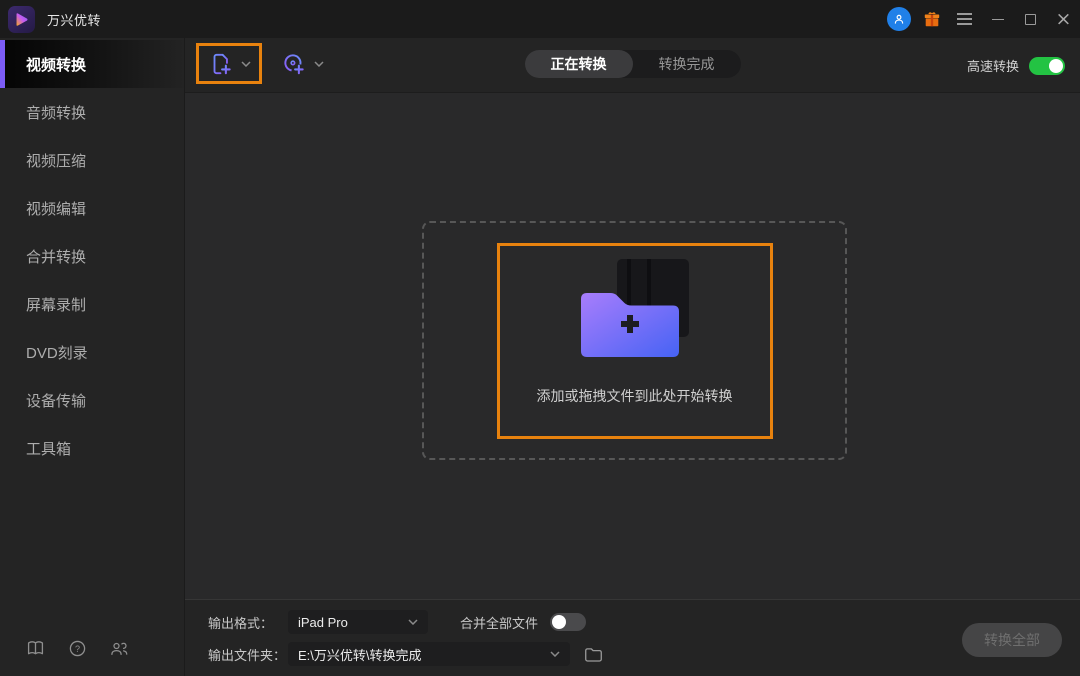  What do you see at coordinates (56, 209) in the screenshot?
I see `sidebar-item-label: 视频编辑` at bounding box center [56, 209].